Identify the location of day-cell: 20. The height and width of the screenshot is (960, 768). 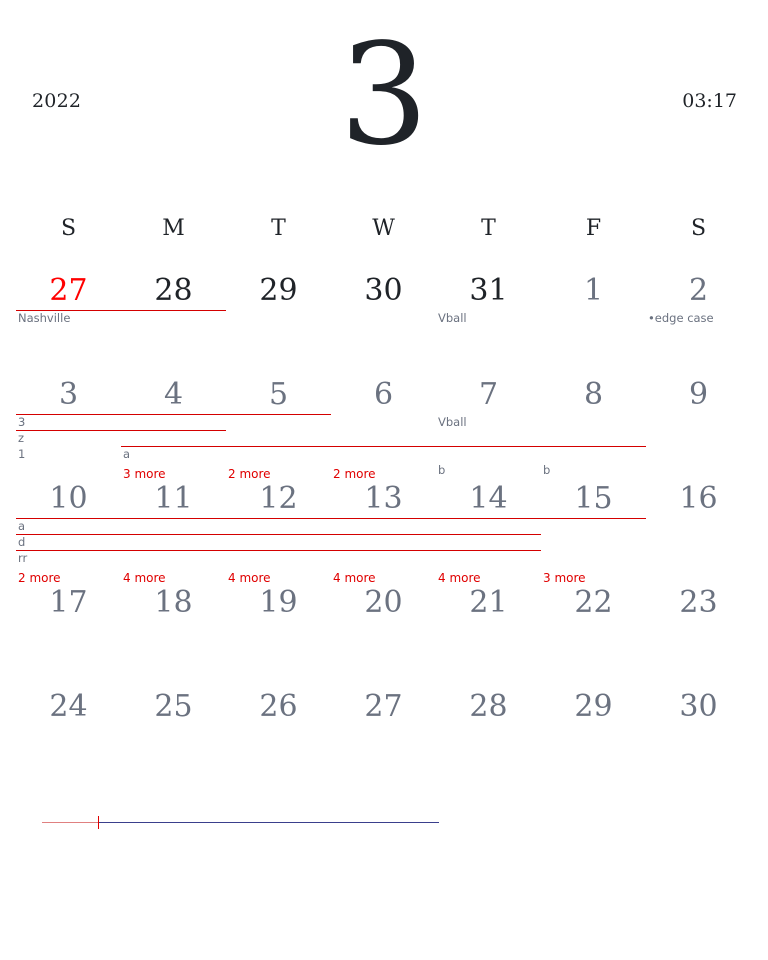
(383, 603).